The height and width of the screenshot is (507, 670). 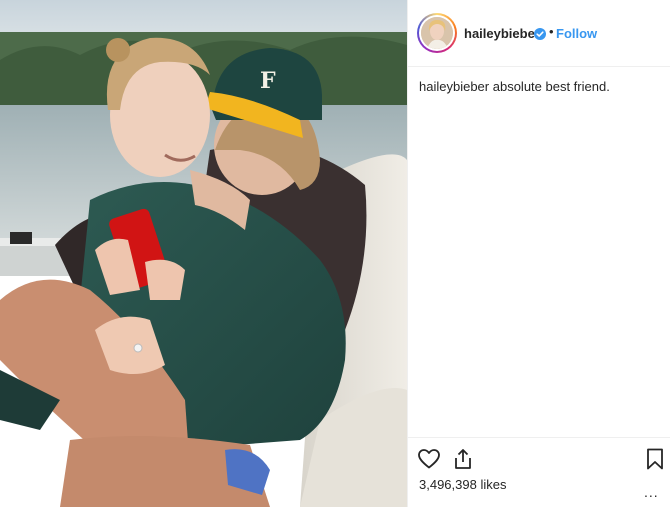 I want to click on username-link: haileybieber, so click(x=502, y=33).